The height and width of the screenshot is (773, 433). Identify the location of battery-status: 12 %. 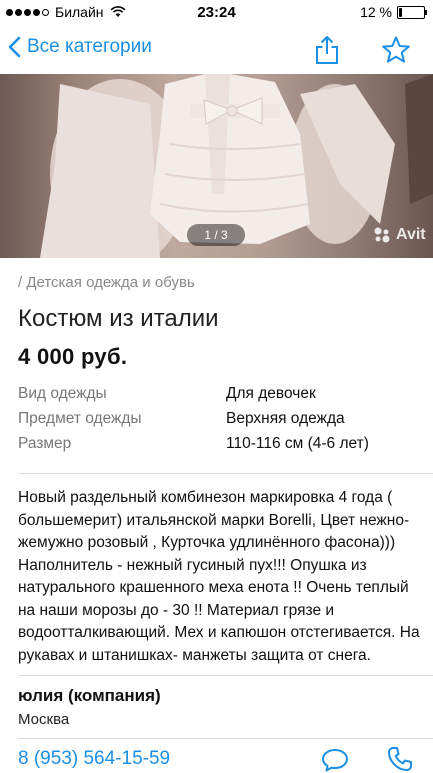
(393, 12).